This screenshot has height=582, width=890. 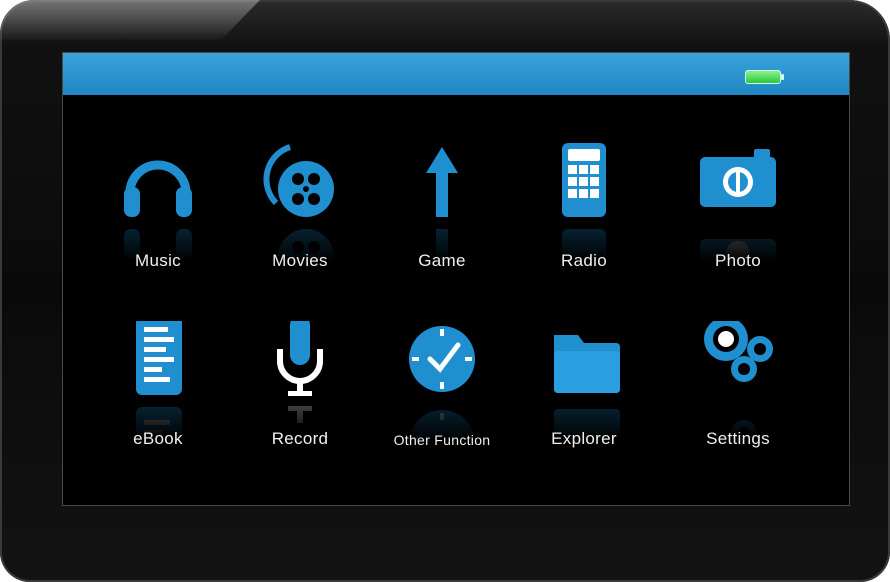 What do you see at coordinates (584, 180) in the screenshot?
I see `calculator-radio-icon` at bounding box center [584, 180].